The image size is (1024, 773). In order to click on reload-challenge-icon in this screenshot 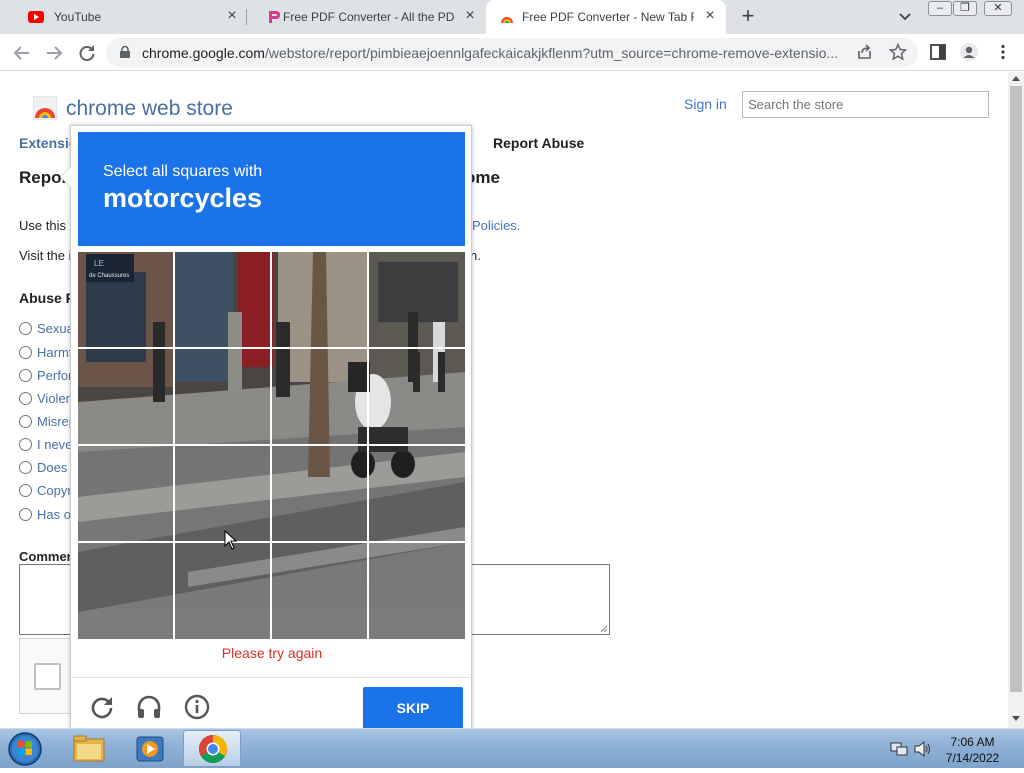, I will do `click(102, 707)`.